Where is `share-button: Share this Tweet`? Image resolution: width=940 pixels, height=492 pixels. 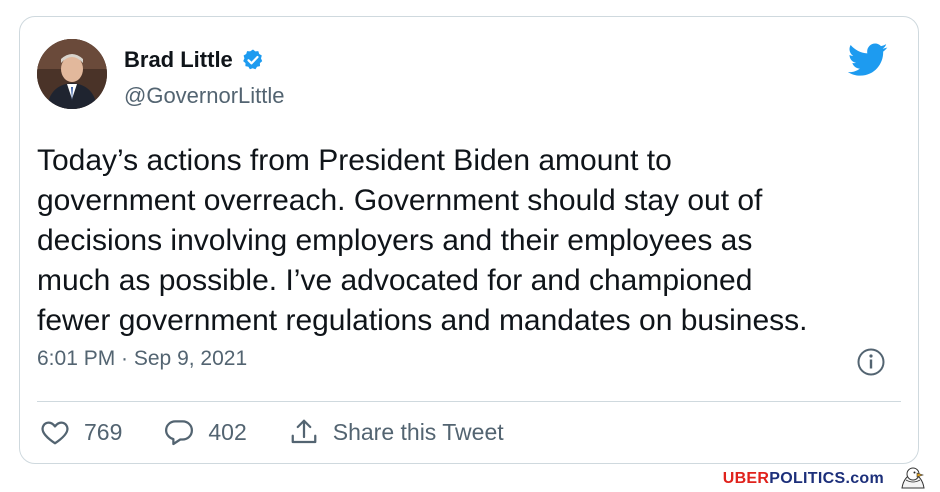
share-button: Share this Tweet is located at coordinates (396, 432).